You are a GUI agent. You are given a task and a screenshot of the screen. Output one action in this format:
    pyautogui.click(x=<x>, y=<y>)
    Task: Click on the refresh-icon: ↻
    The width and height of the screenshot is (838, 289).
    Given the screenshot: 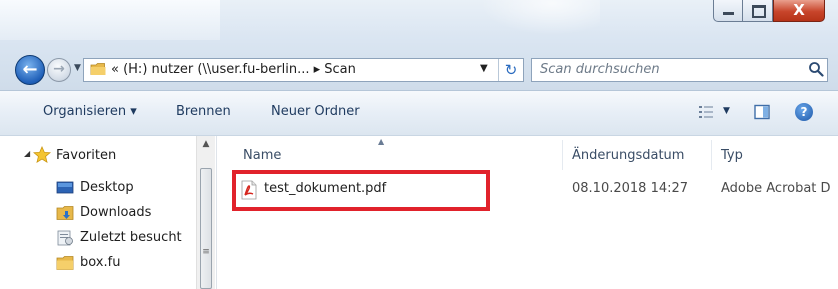 What is the action you would take?
    pyautogui.click(x=510, y=70)
    